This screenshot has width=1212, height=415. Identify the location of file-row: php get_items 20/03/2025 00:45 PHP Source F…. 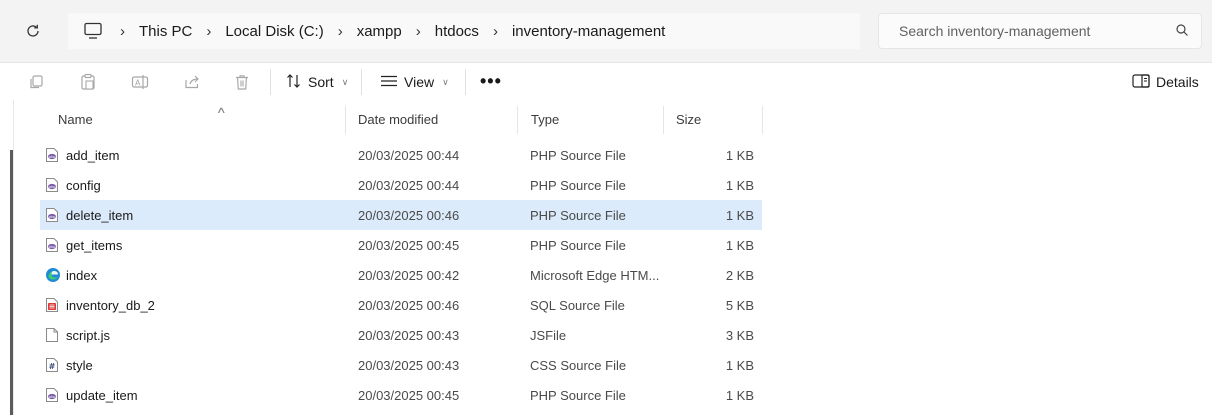
(401, 245).